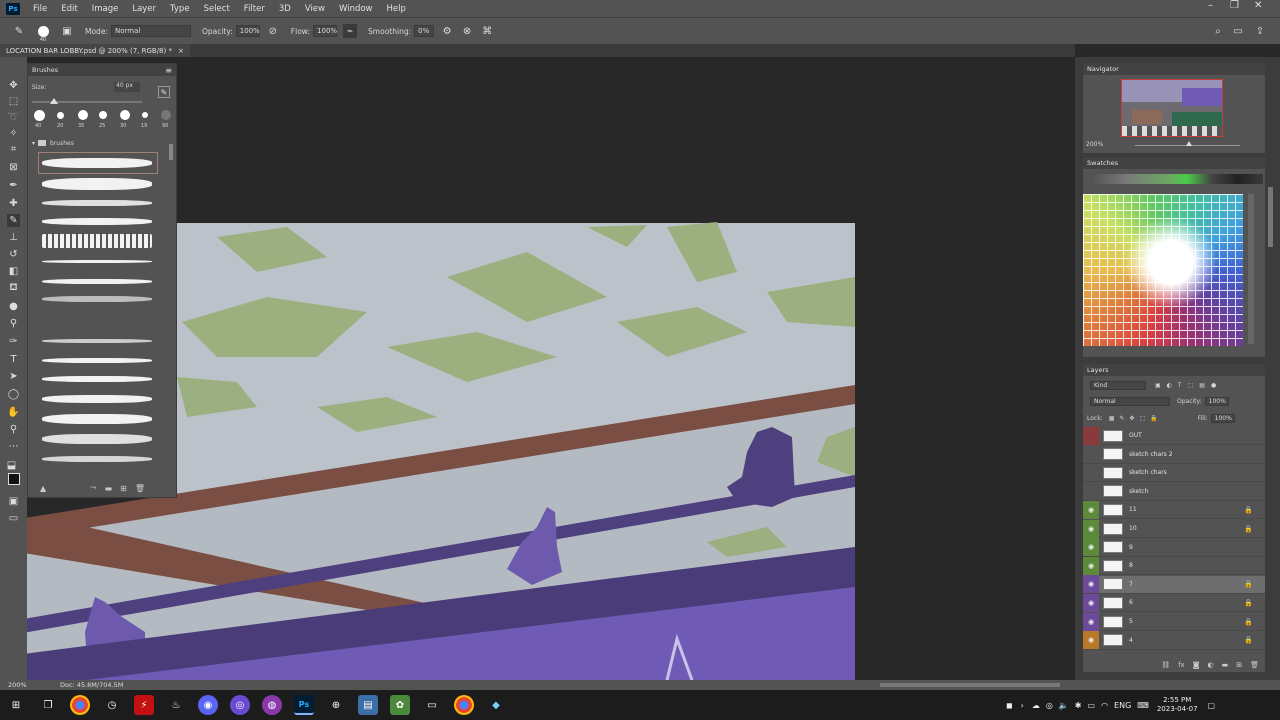  Describe the element at coordinates (43, 33) in the screenshot. I see `brush-preset-picker: 40` at that location.